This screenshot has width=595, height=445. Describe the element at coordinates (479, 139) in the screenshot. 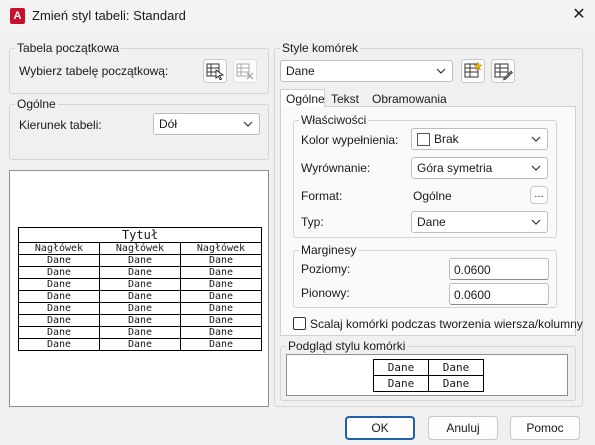

I see `fill-color-select: Brak` at that location.